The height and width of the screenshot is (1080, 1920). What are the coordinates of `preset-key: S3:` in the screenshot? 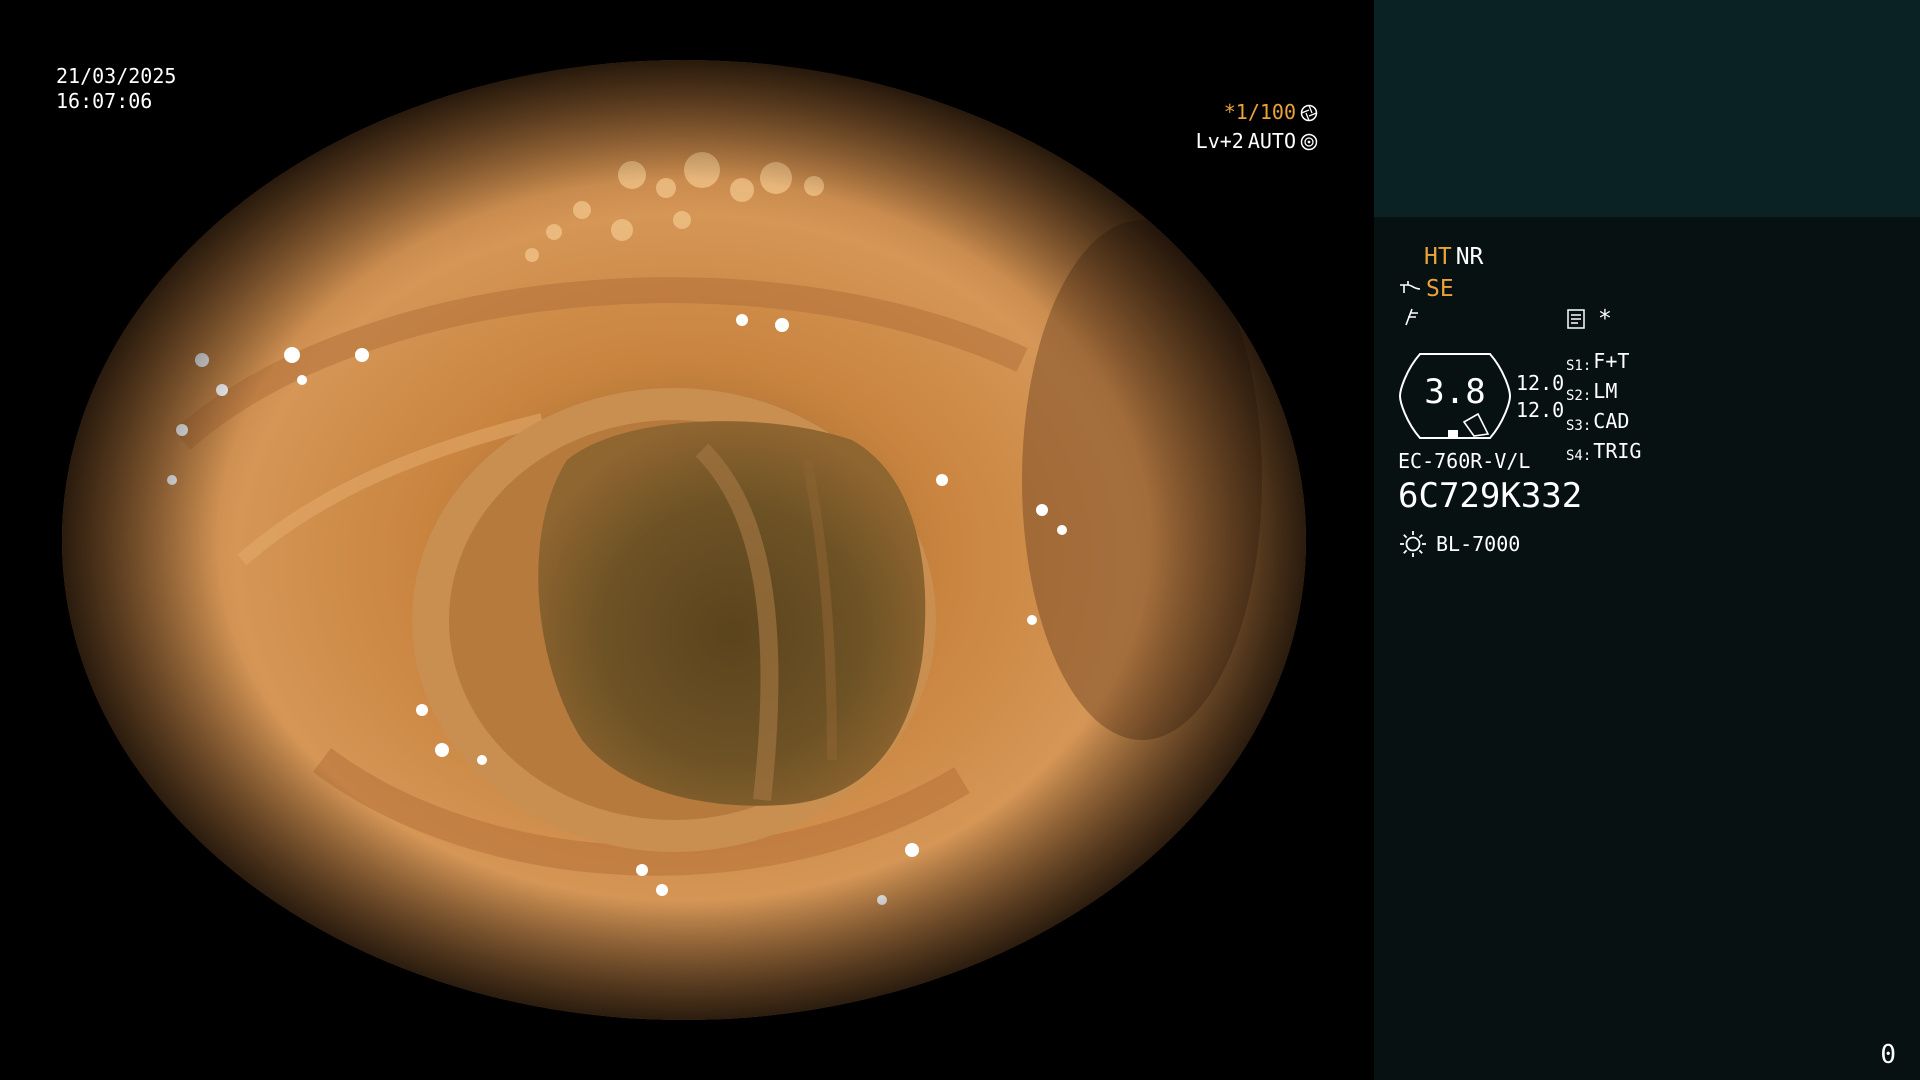 It's located at (1579, 426).